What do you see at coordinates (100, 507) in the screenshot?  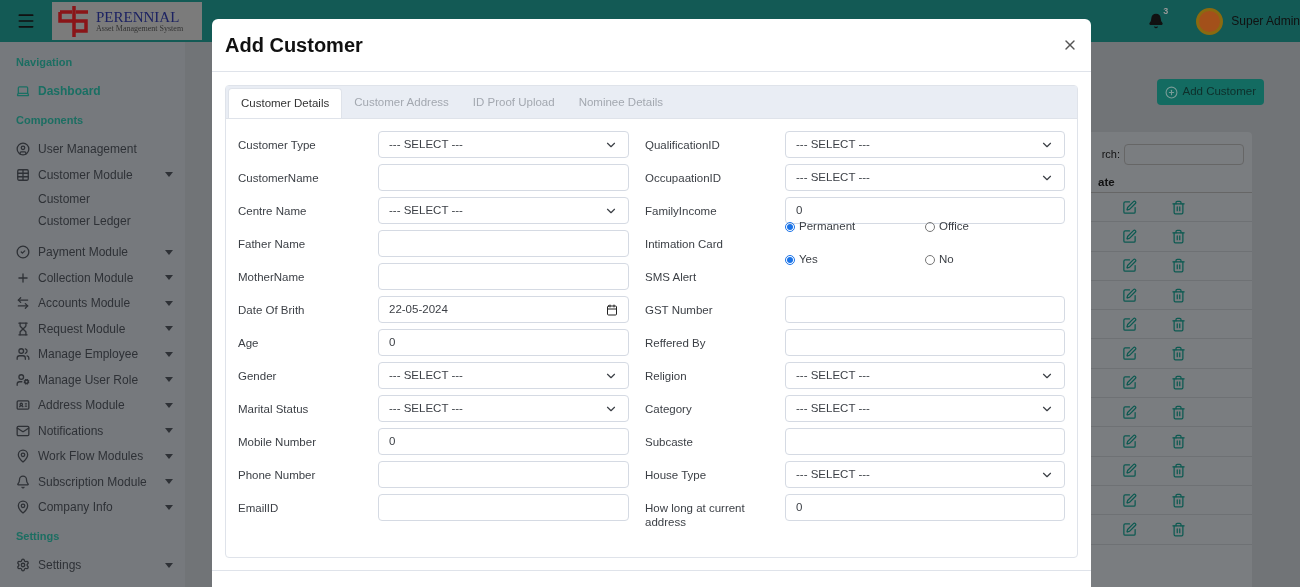 I see `sidebar-item: Company Info` at bounding box center [100, 507].